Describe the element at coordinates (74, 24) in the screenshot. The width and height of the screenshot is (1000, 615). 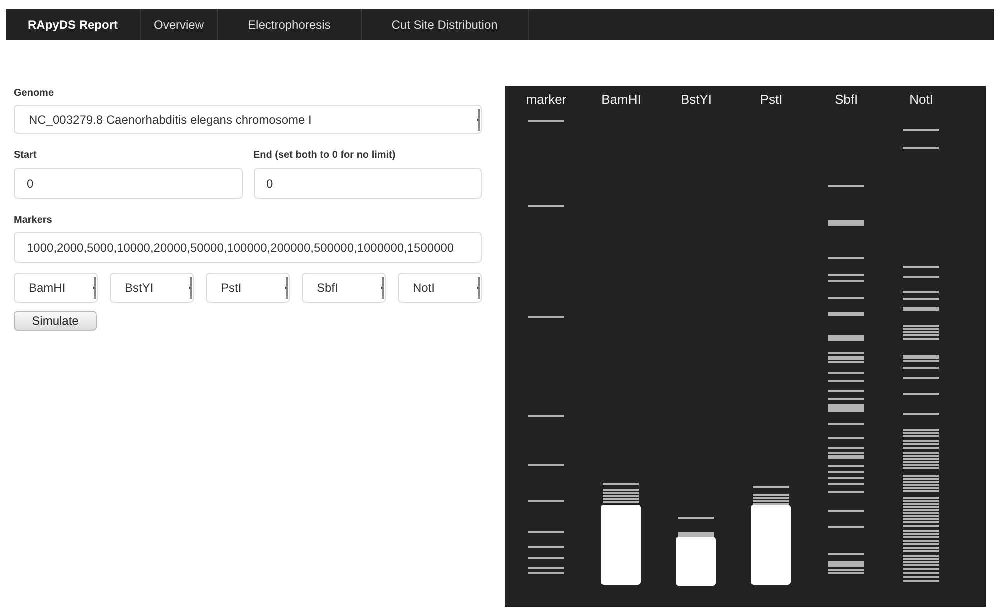
I see `brand-link: RApyDS Report` at that location.